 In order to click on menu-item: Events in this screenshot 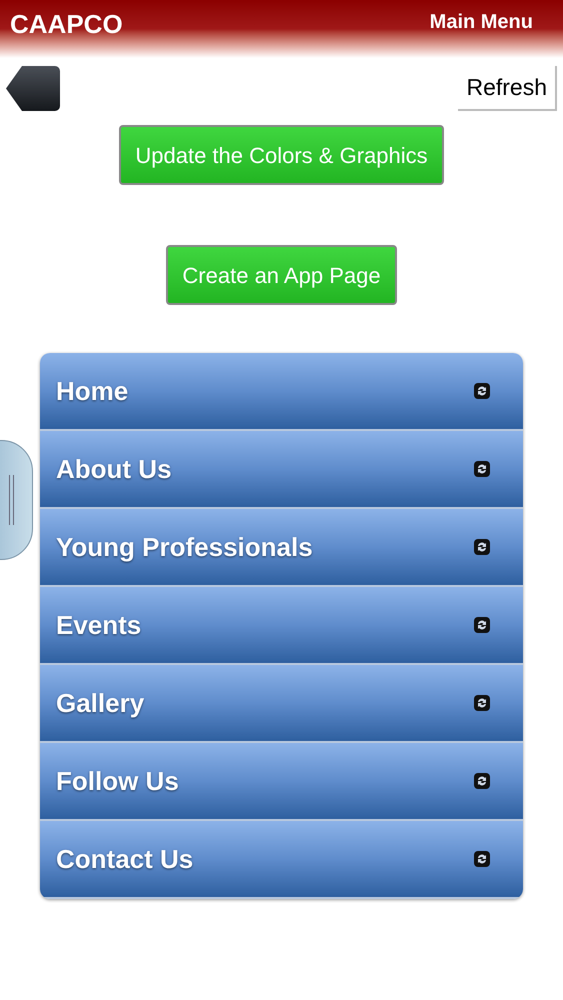, I will do `click(281, 626)`.